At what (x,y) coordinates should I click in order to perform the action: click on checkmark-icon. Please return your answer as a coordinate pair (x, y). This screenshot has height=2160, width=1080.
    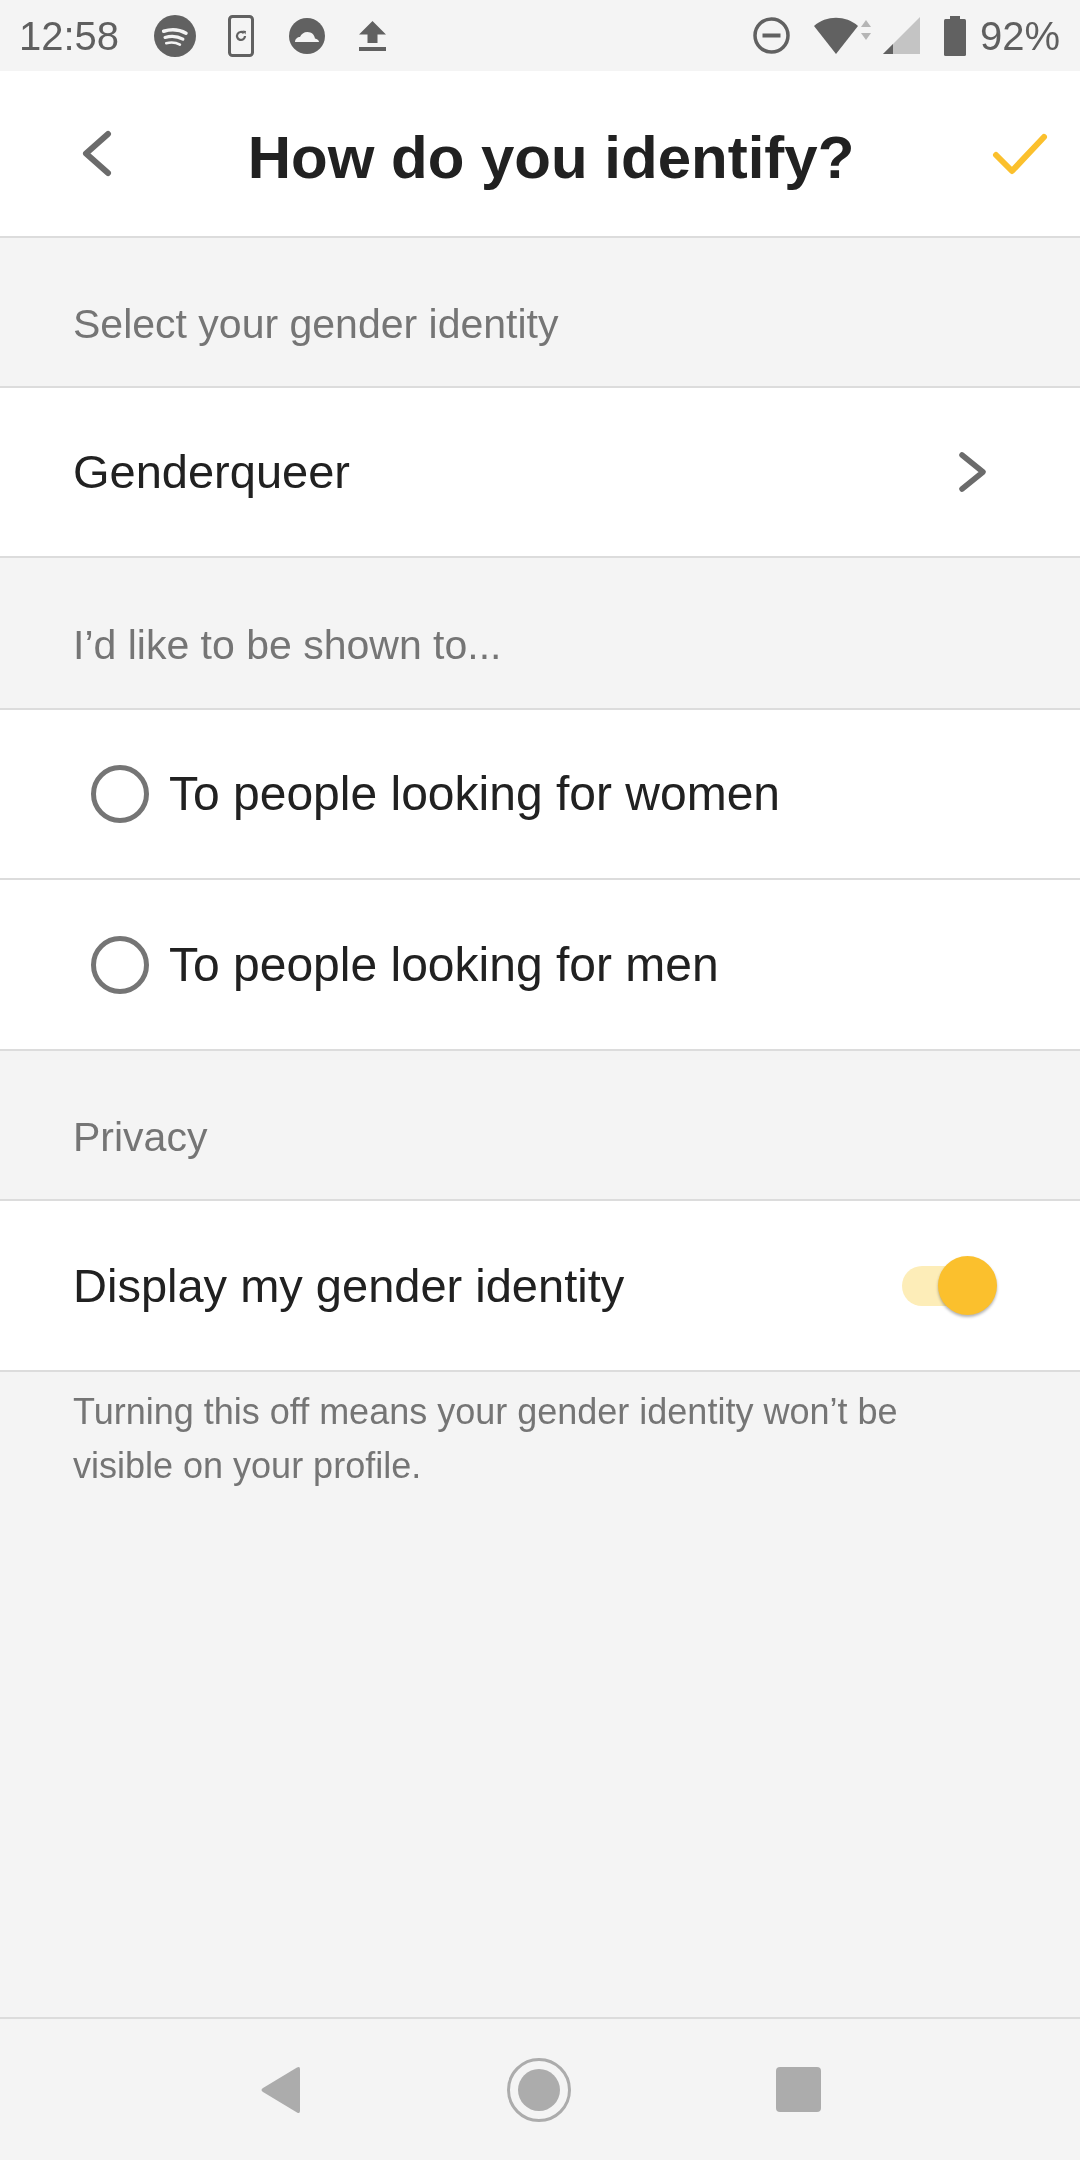
    Looking at the image, I should click on (1020, 153).